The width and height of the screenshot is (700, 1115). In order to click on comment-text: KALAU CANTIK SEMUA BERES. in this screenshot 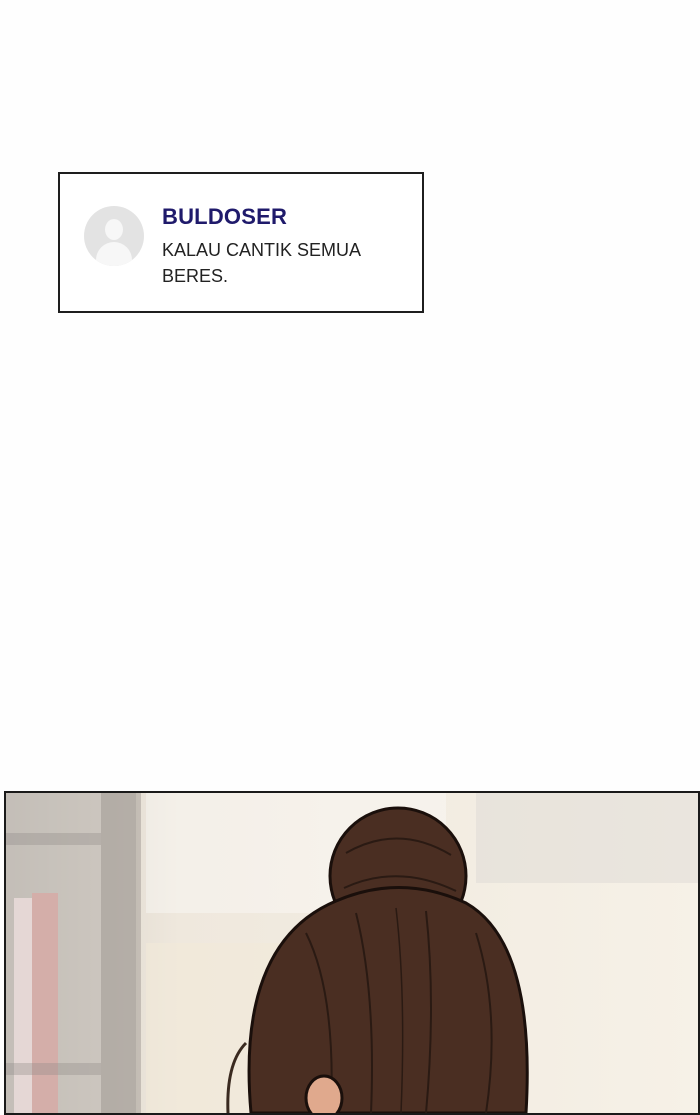, I will do `click(261, 263)`.